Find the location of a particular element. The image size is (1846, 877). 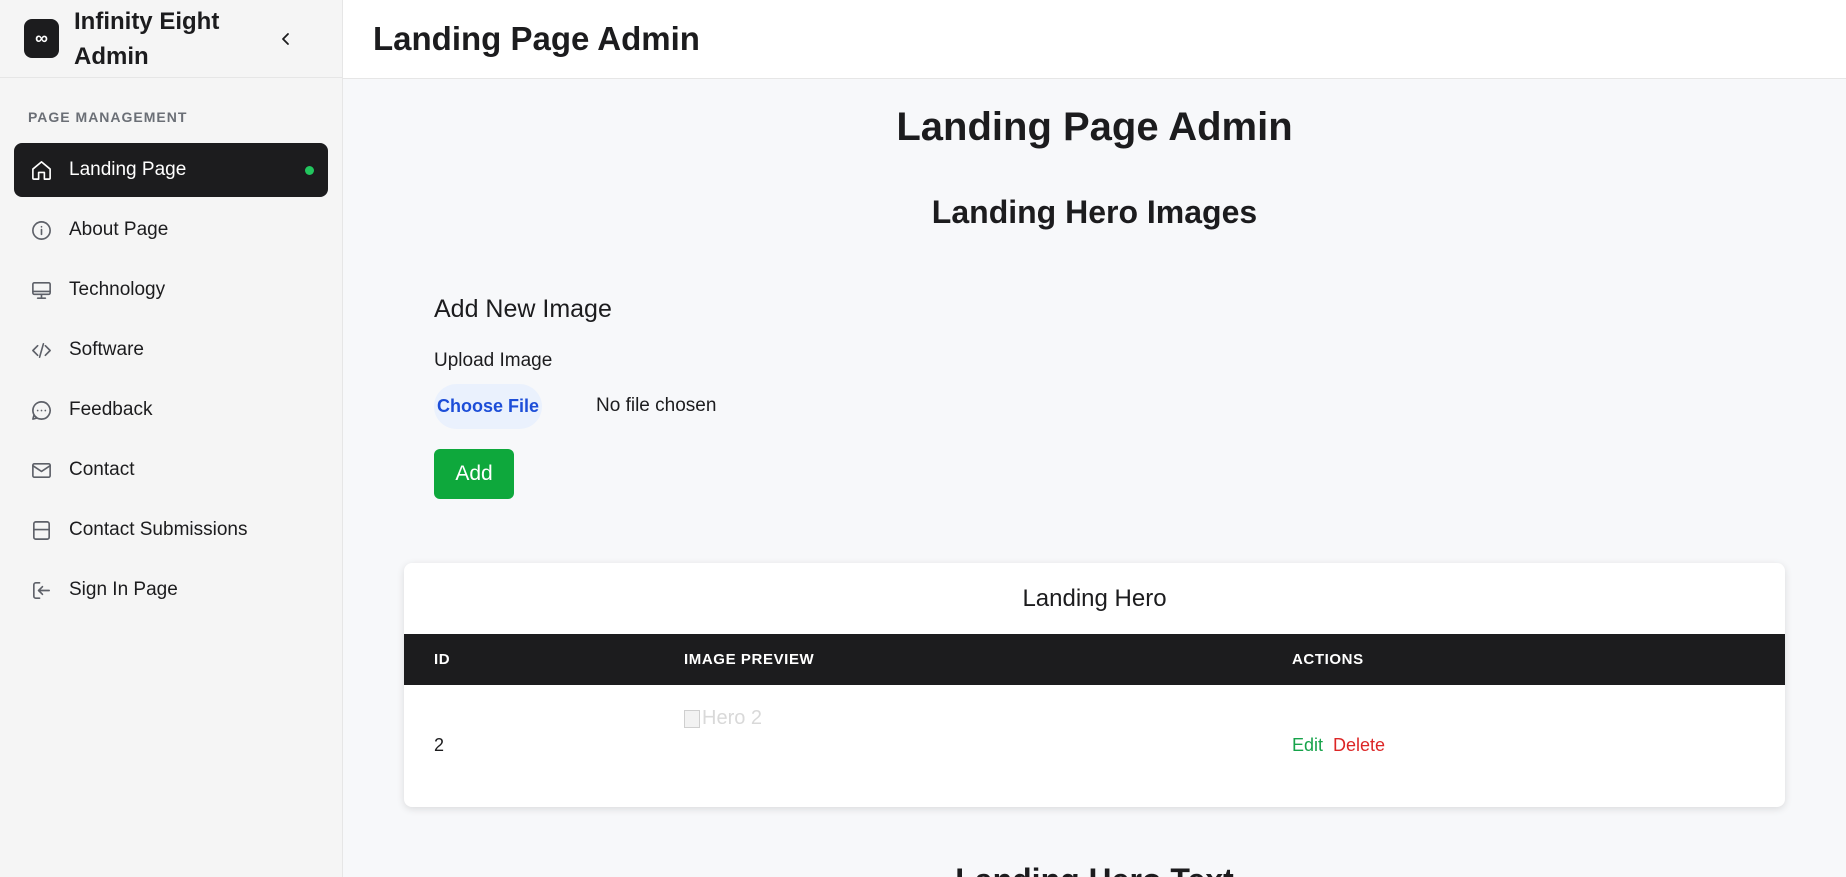

table-header: ID IMAGE PREVIEW ACTIONS is located at coordinates (1094, 659).